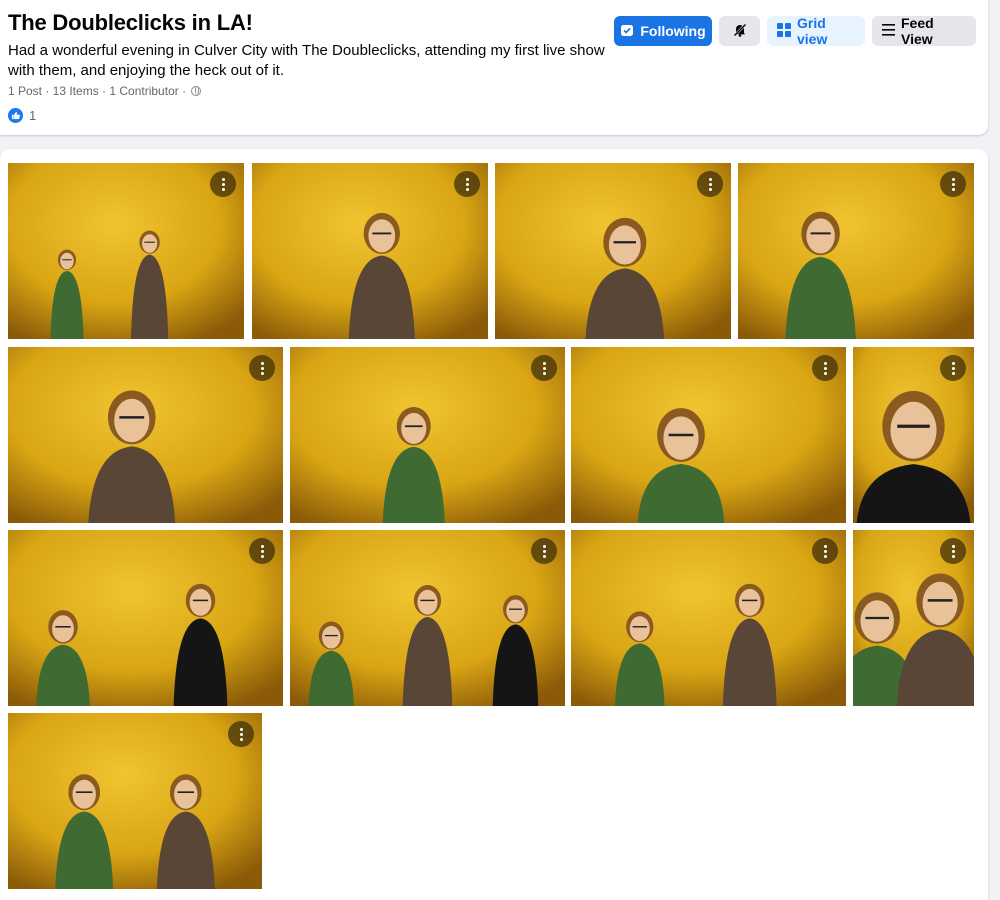 Image resolution: width=1000 pixels, height=900 pixels. Describe the element at coordinates (888, 31) in the screenshot. I see `list-icon` at that location.